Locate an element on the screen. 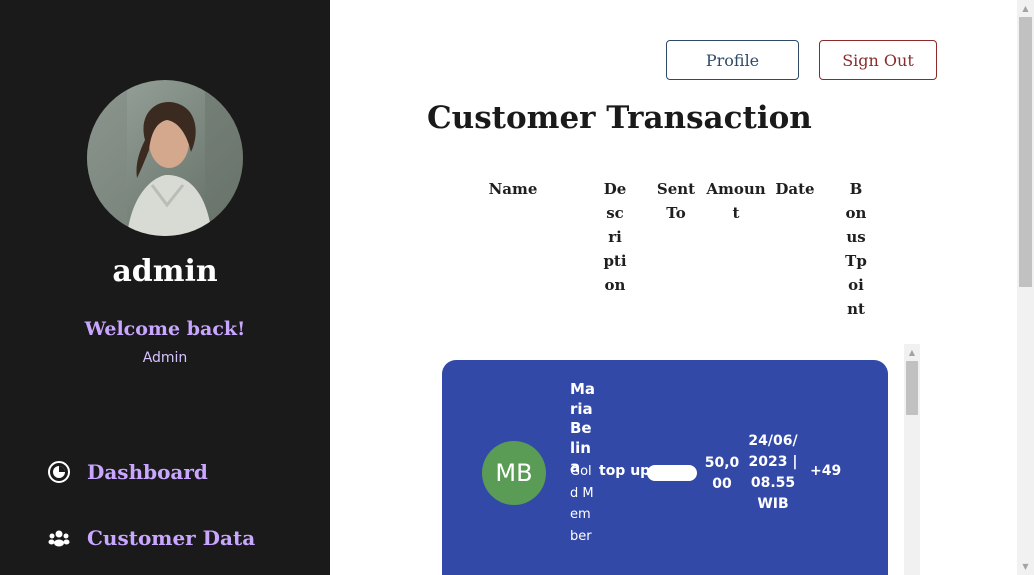  column-header-bonus-point: BonusTpoint is located at coordinates (856, 249).